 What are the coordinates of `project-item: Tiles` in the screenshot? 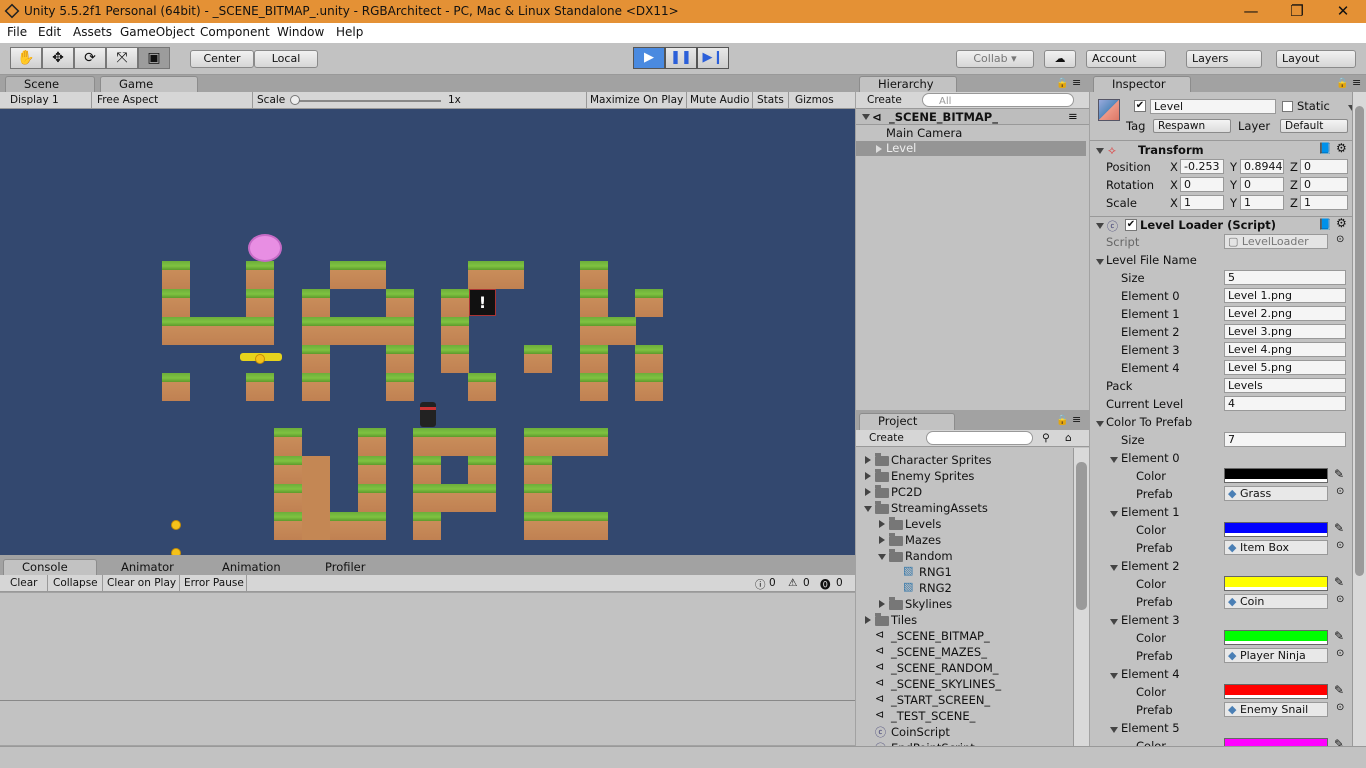 It's located at (963, 620).